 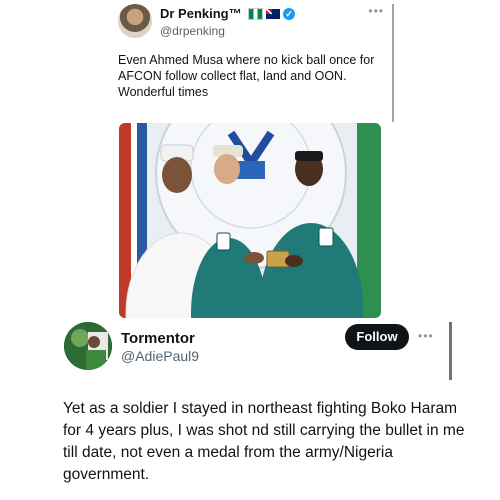 I want to click on reply-author-avatar, so click(x=88, y=346).